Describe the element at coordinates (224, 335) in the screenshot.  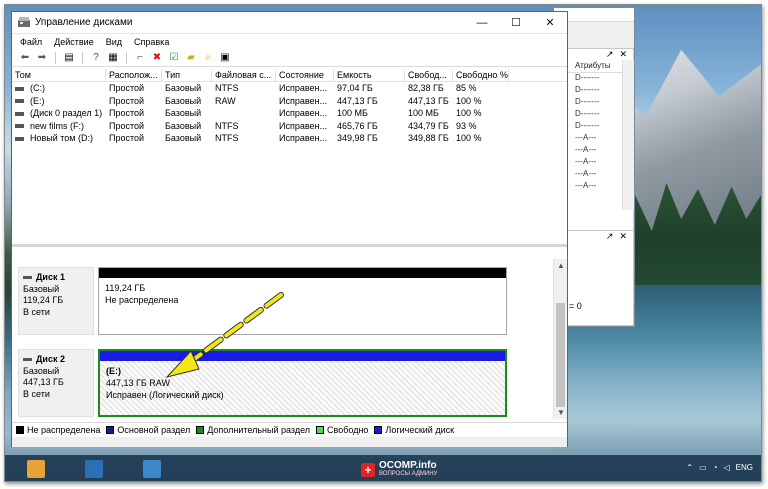
I see `annotation-arrow` at that location.